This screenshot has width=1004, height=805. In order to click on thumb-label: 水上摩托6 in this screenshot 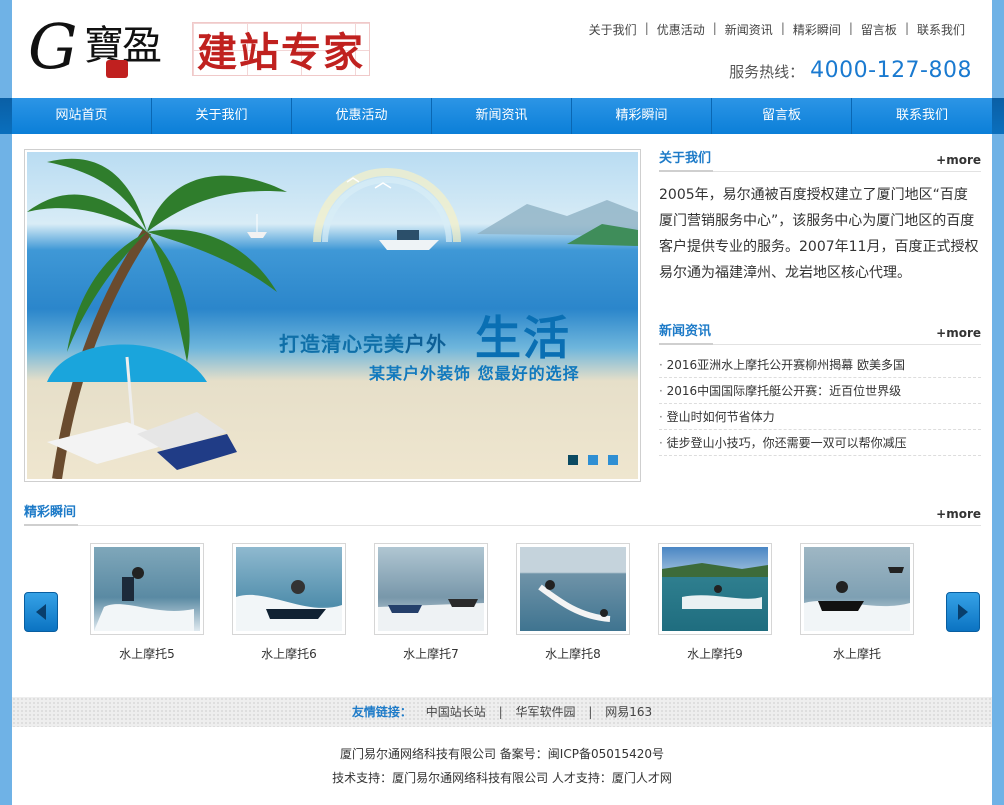, I will do `click(289, 654)`.